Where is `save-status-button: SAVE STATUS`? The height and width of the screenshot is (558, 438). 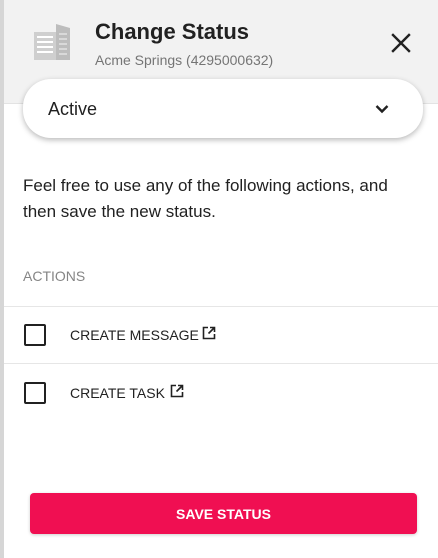
save-status-button: SAVE STATUS is located at coordinates (223, 513).